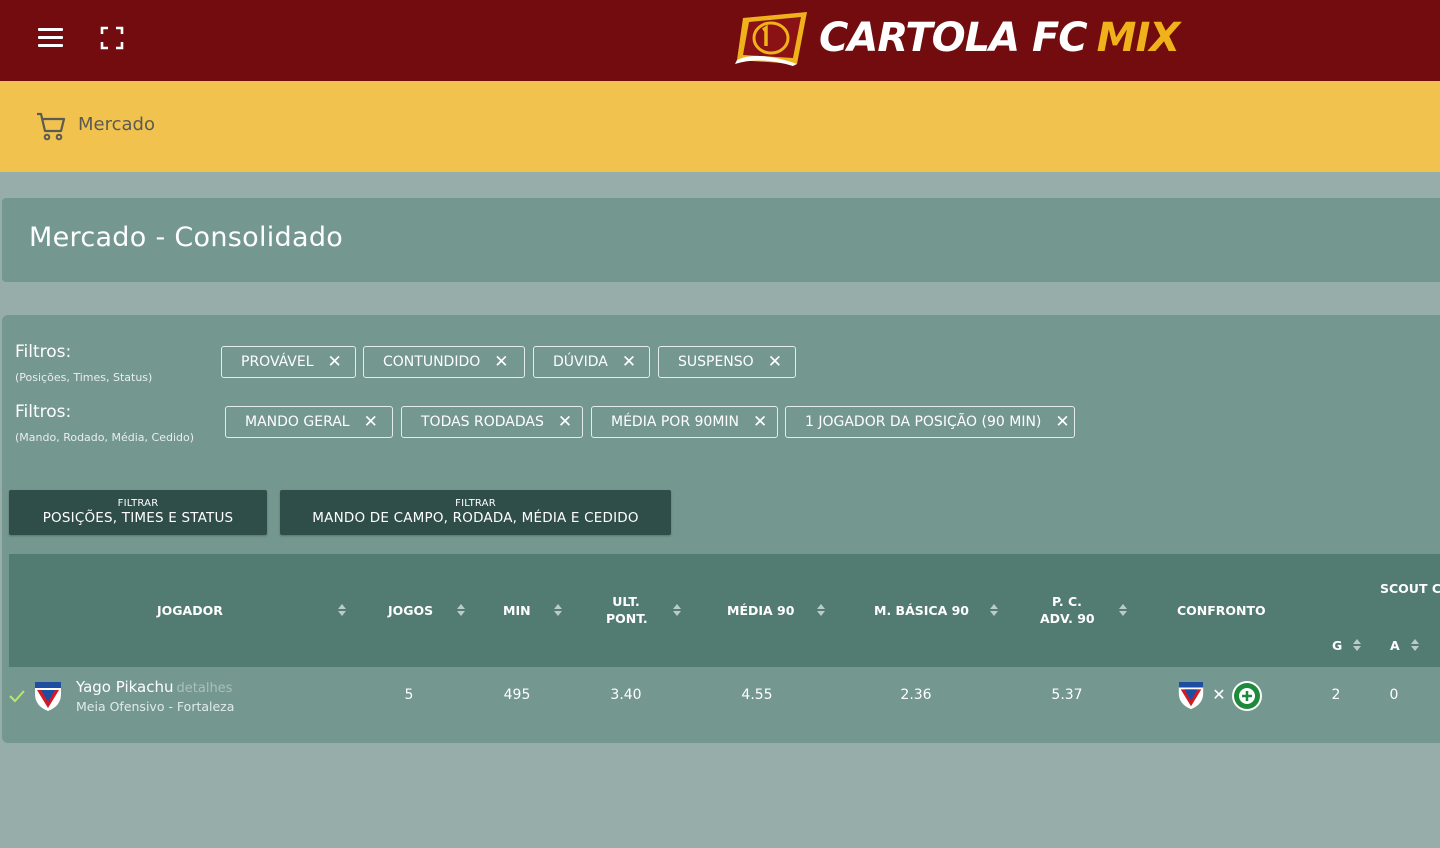 The image size is (1440, 848). I want to click on cell-pc-adv: 5.37, so click(1067, 695).